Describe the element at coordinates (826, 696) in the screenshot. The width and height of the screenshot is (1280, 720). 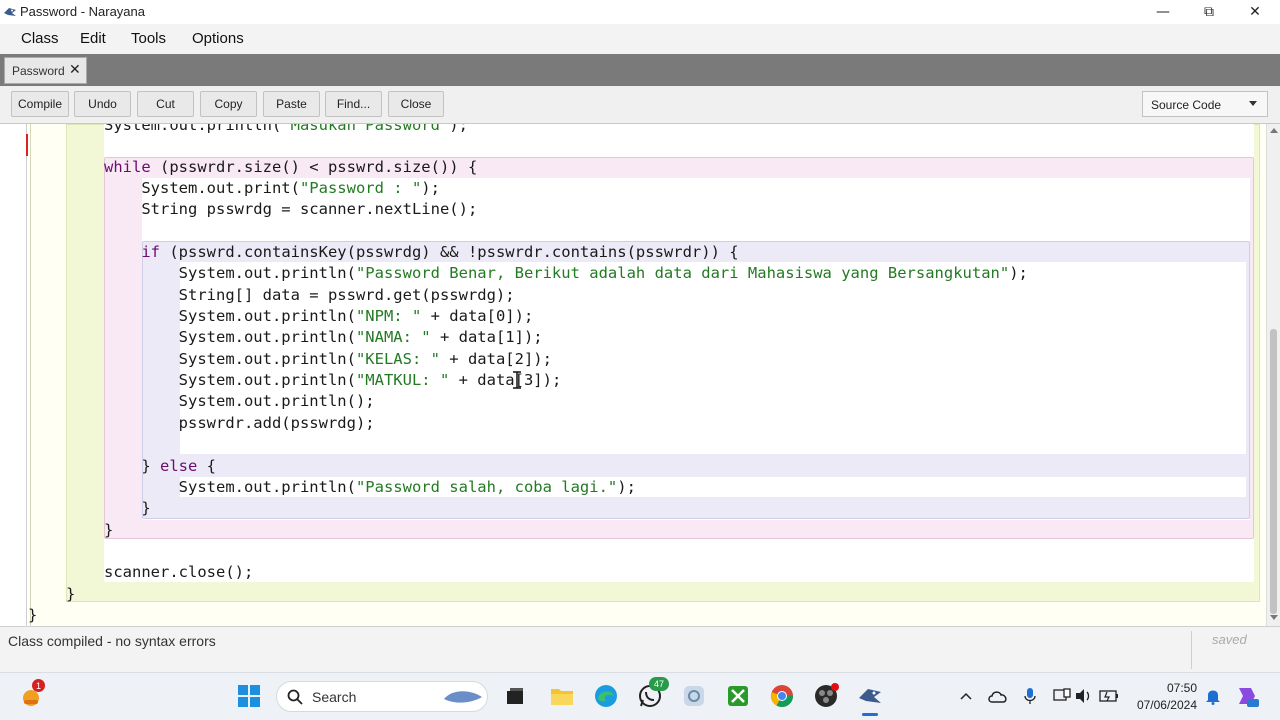
I see `obs-icon` at that location.